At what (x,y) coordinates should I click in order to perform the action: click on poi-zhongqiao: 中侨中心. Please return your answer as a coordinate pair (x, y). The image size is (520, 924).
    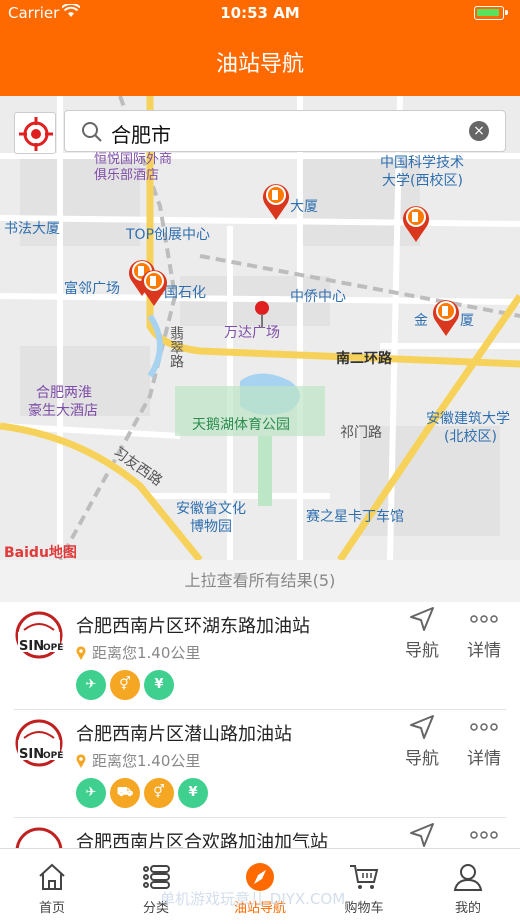
    Looking at the image, I should click on (318, 297).